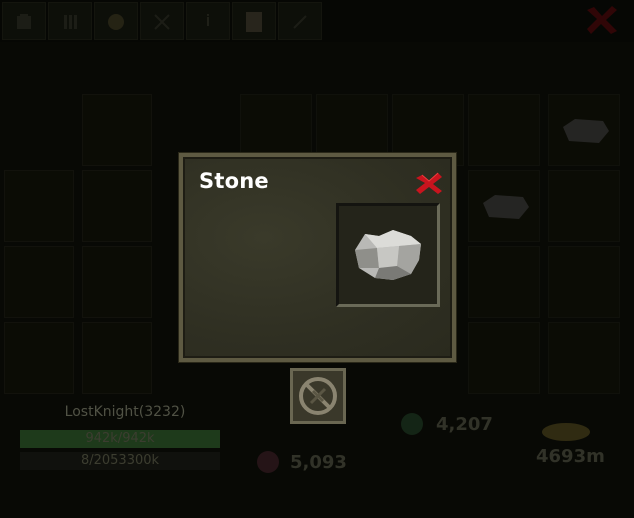 This screenshot has height=518, width=634. Describe the element at coordinates (234, 181) in the screenshot. I see `popup-title: Stone` at that location.